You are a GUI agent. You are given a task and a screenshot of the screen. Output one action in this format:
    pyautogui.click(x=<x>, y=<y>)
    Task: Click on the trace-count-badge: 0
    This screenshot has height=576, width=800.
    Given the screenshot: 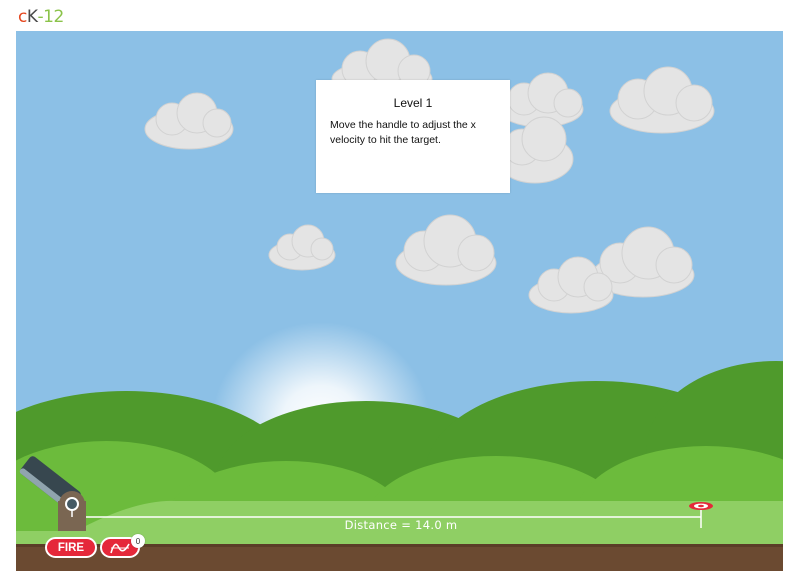 What is the action you would take?
    pyautogui.click(x=138, y=541)
    